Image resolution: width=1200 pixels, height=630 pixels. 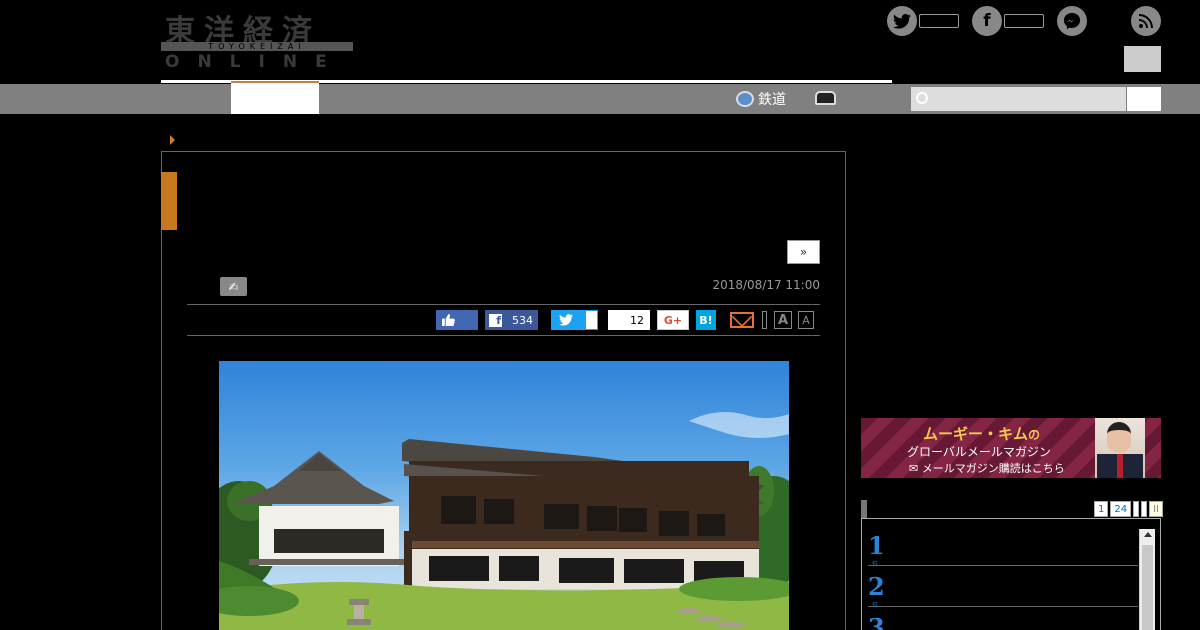 I want to click on facebook-share-button: f 534, so click(x=511, y=320).